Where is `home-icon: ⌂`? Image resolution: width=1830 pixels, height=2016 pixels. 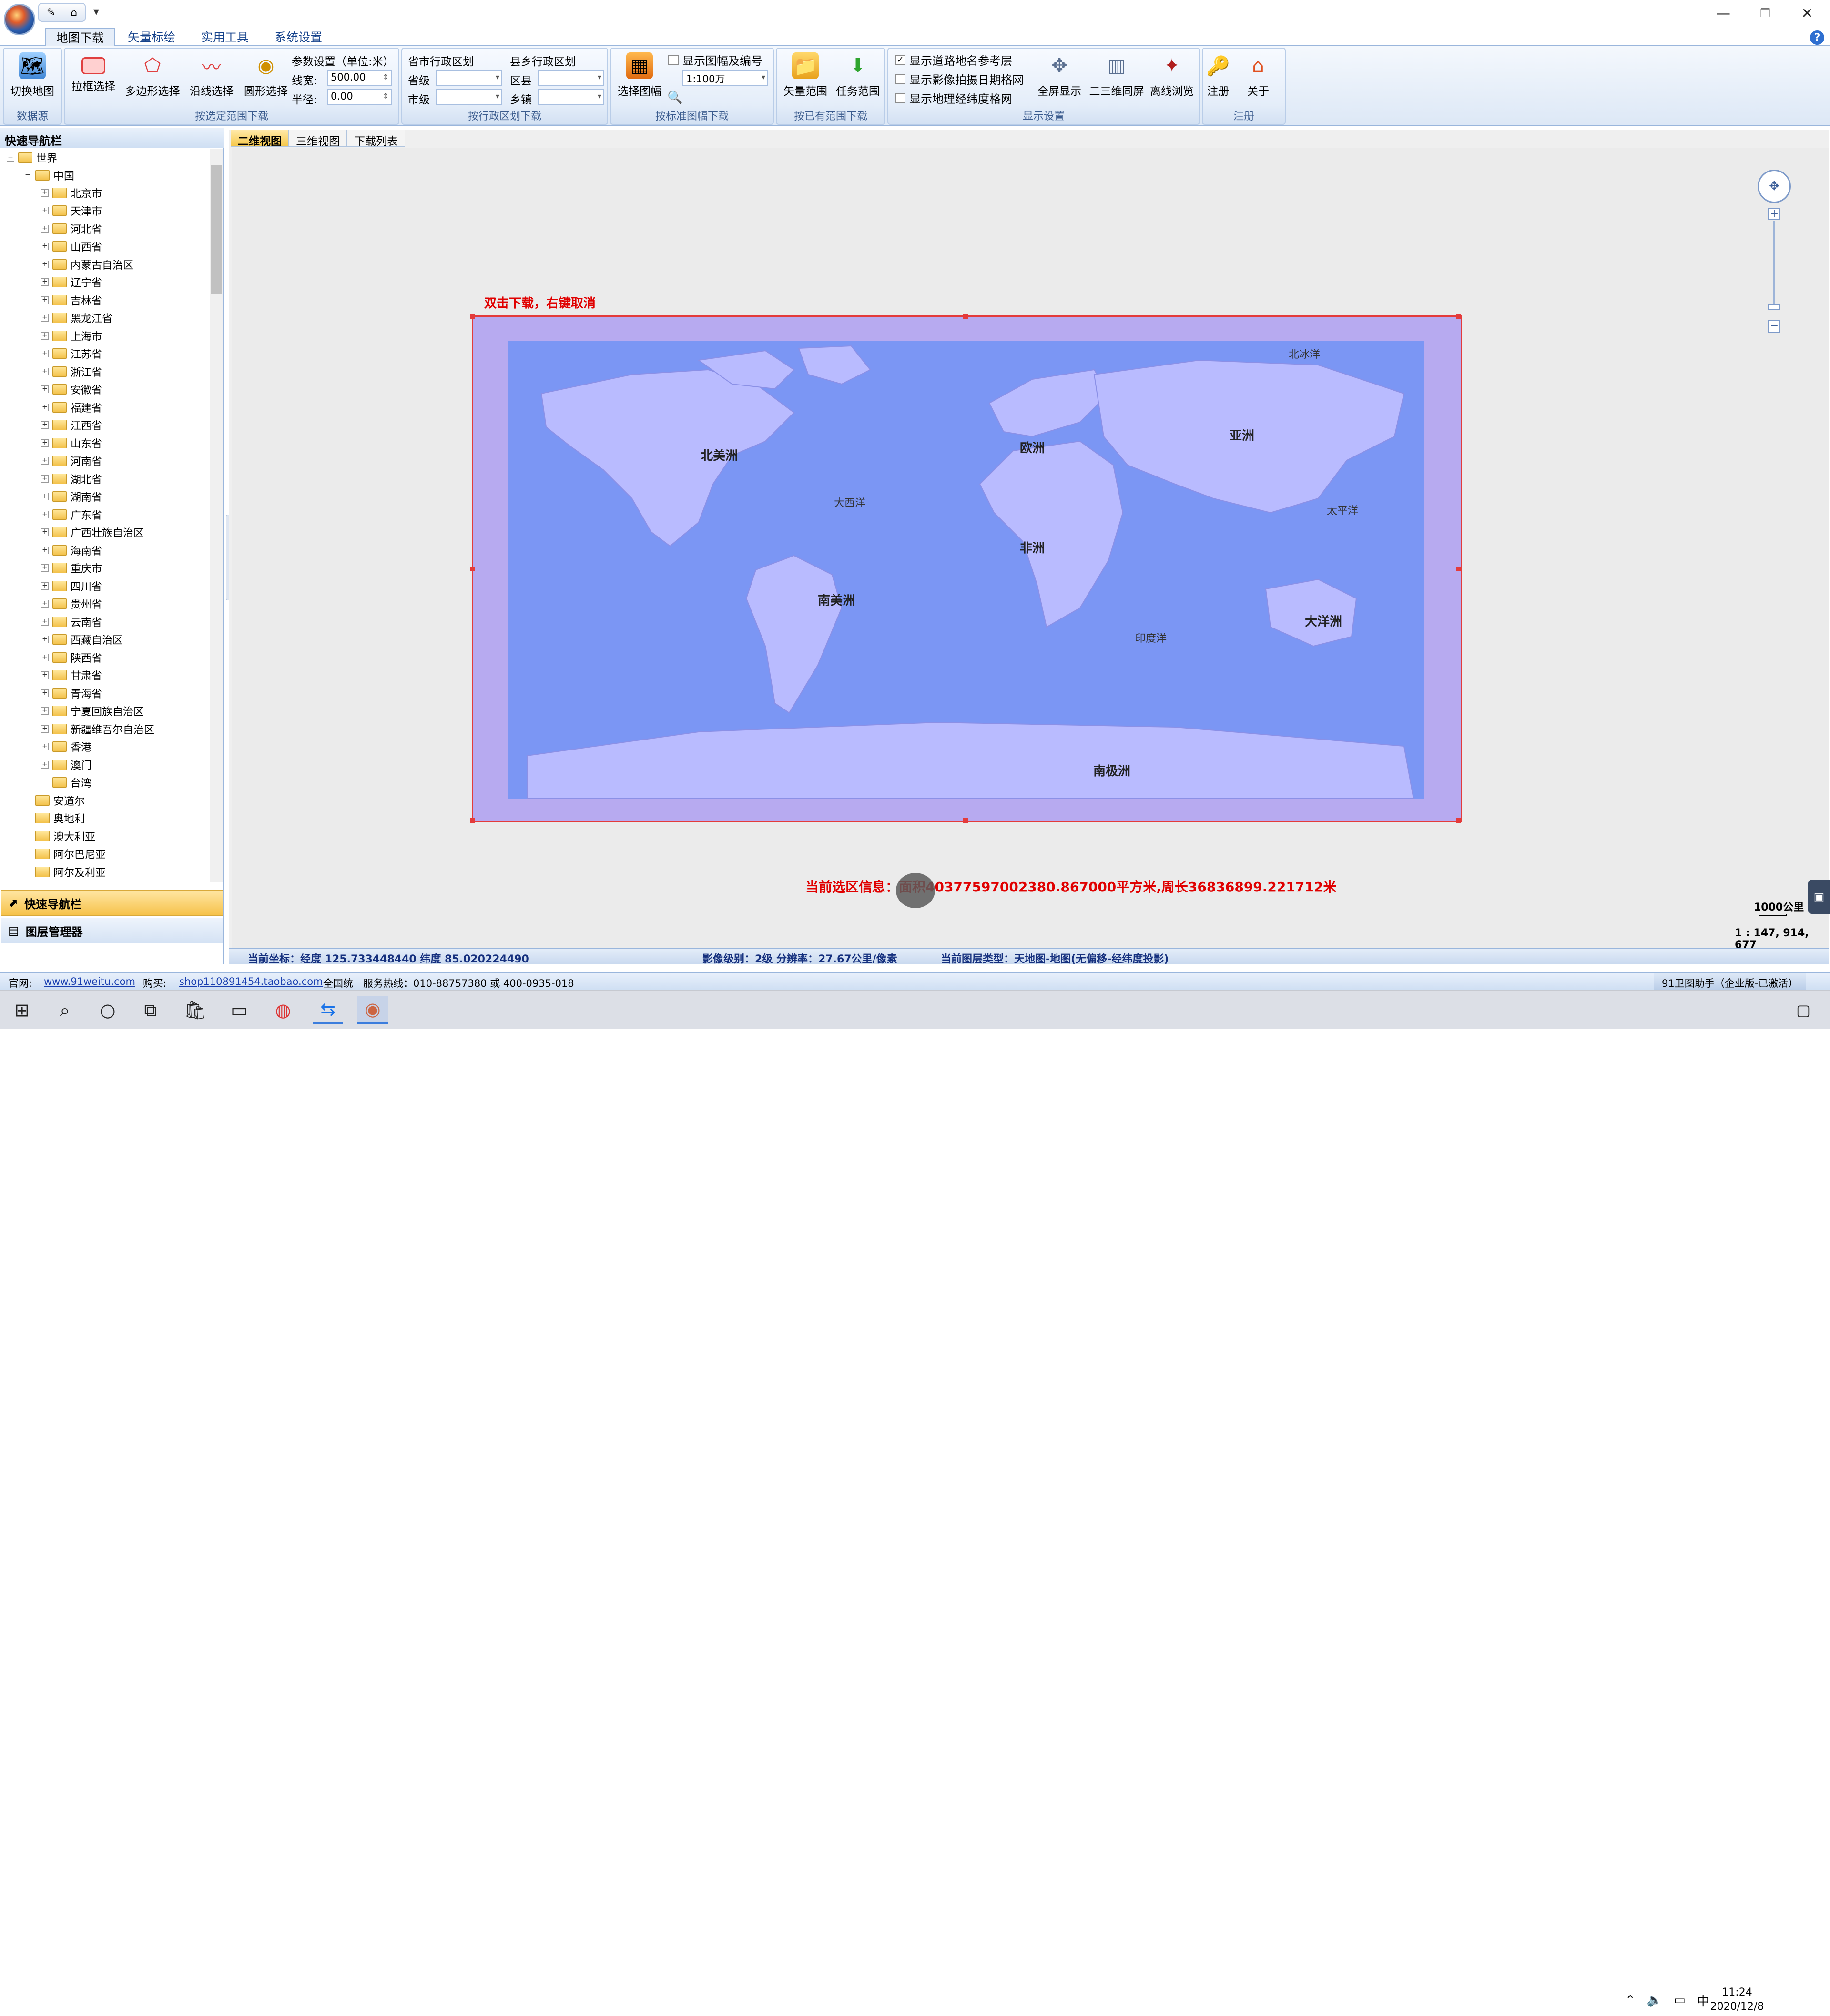
home-icon: ⌂ is located at coordinates (74, 13).